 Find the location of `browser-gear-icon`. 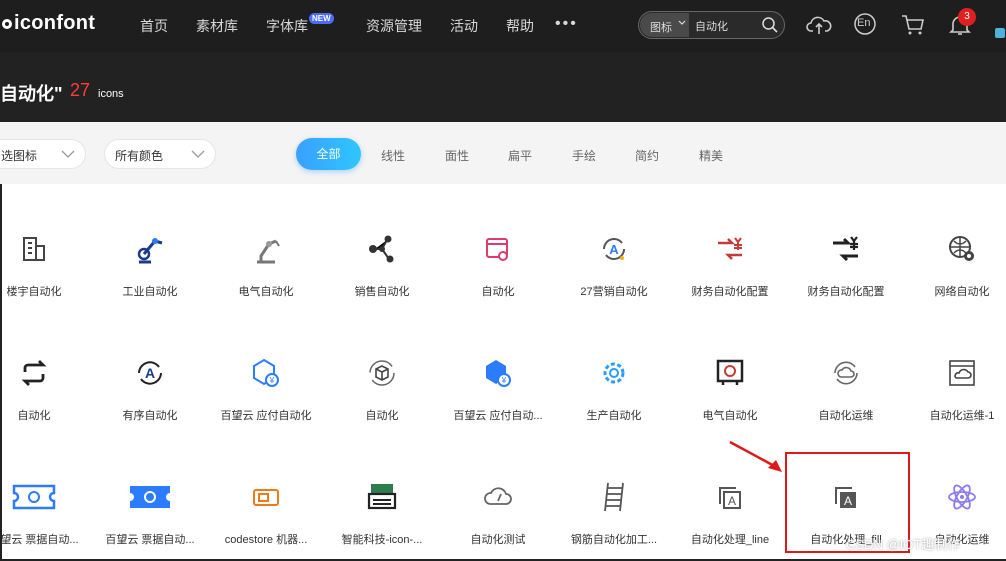

browser-gear-icon is located at coordinates (497, 249).